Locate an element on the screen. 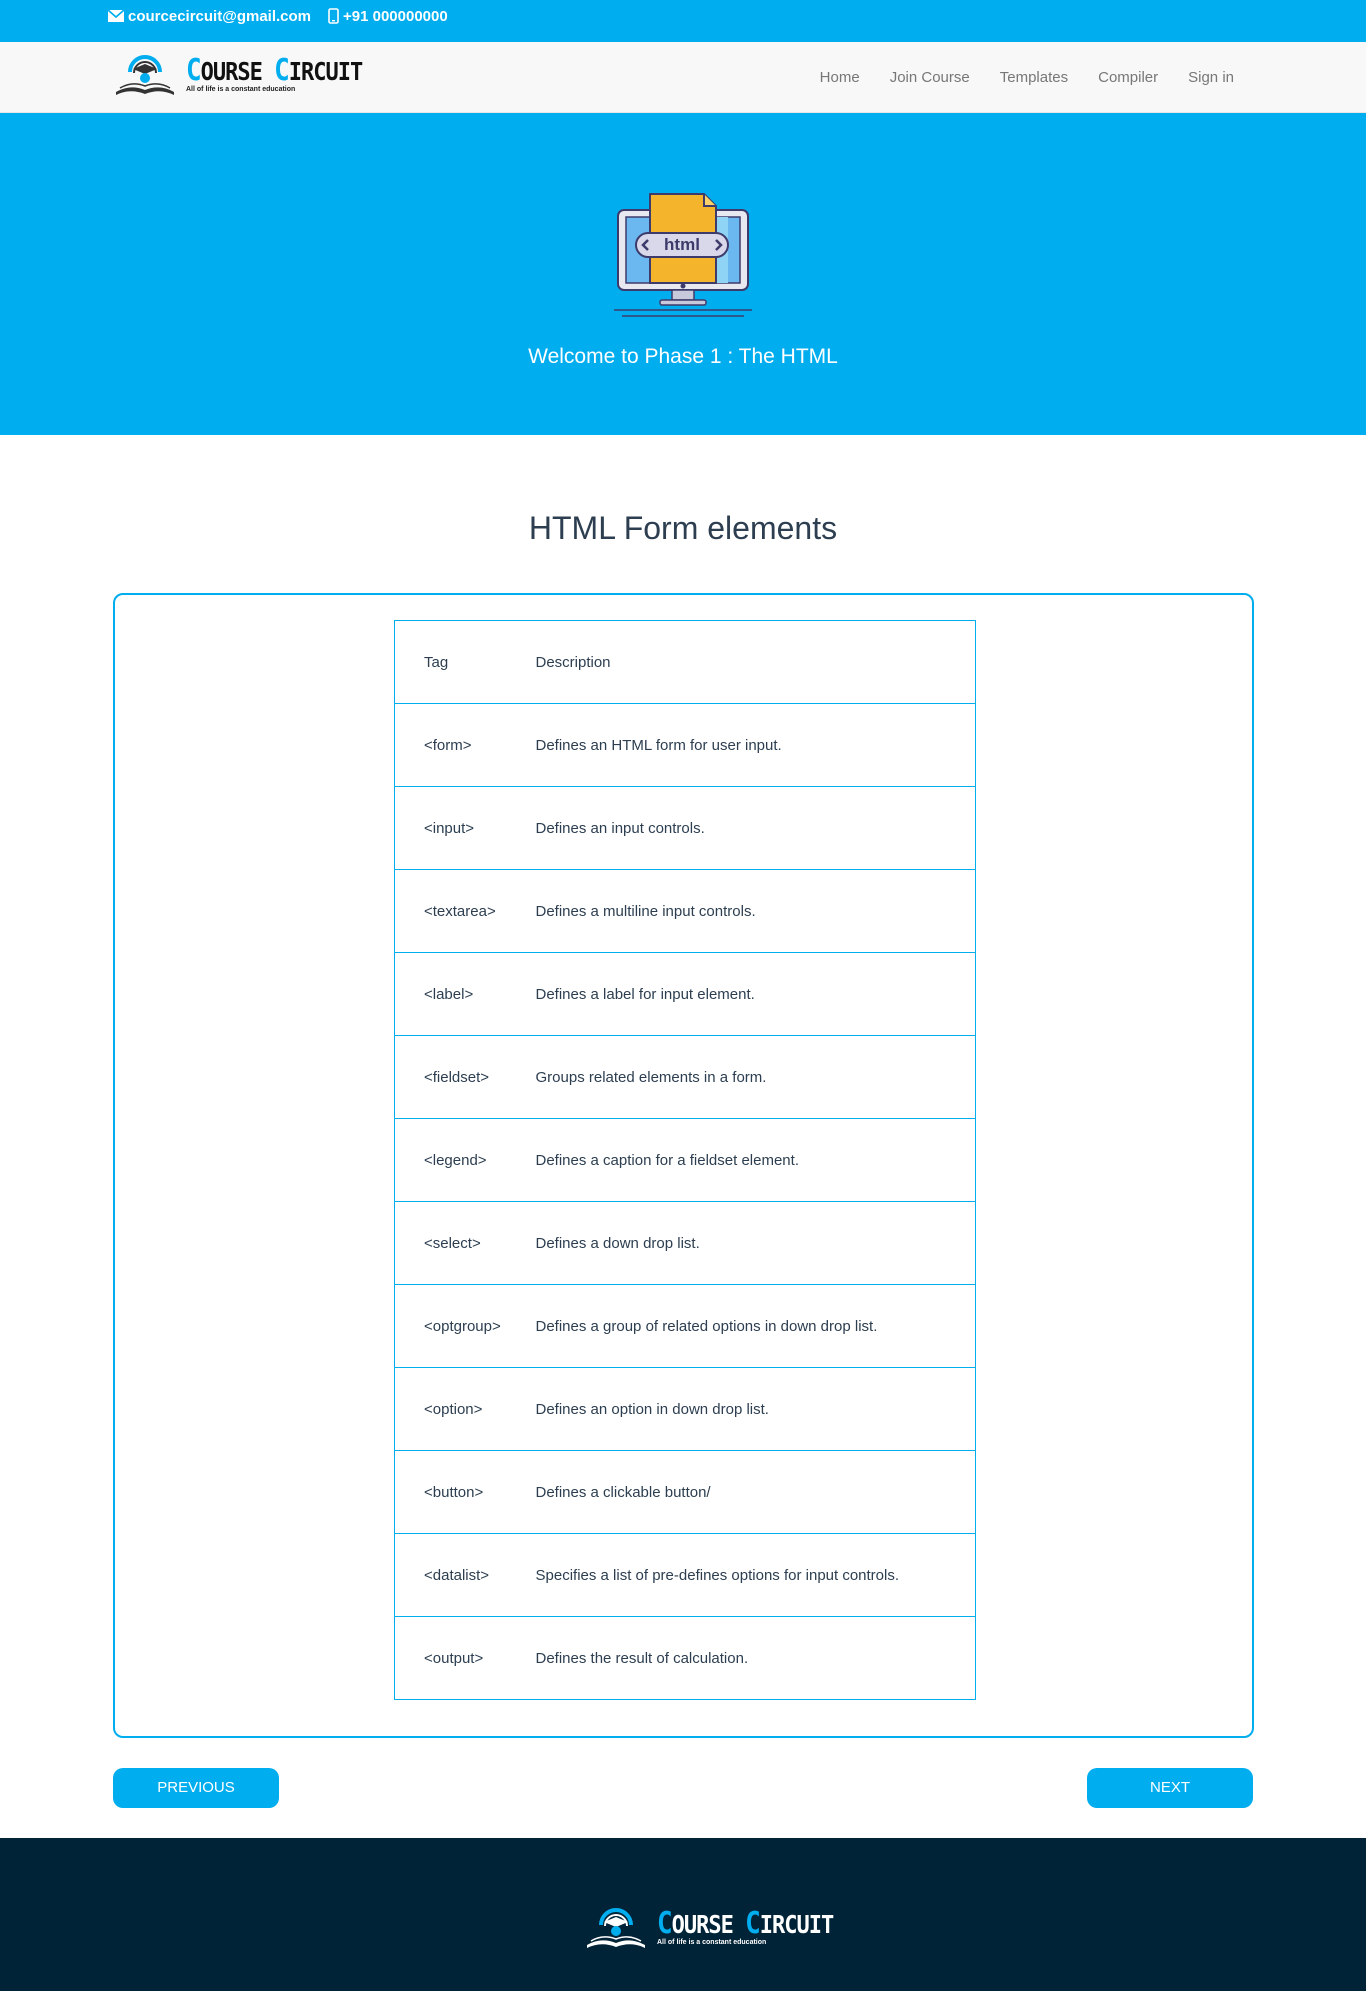  table-row: <input> Defines an input controls. is located at coordinates (685, 828).